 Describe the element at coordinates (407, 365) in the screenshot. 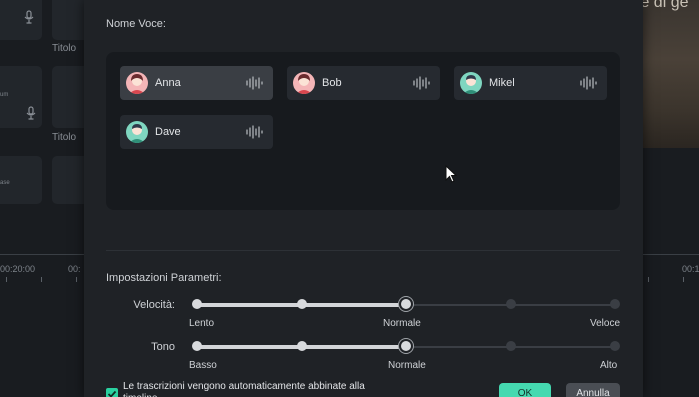

I see `tone-mid-label: Normale` at that location.